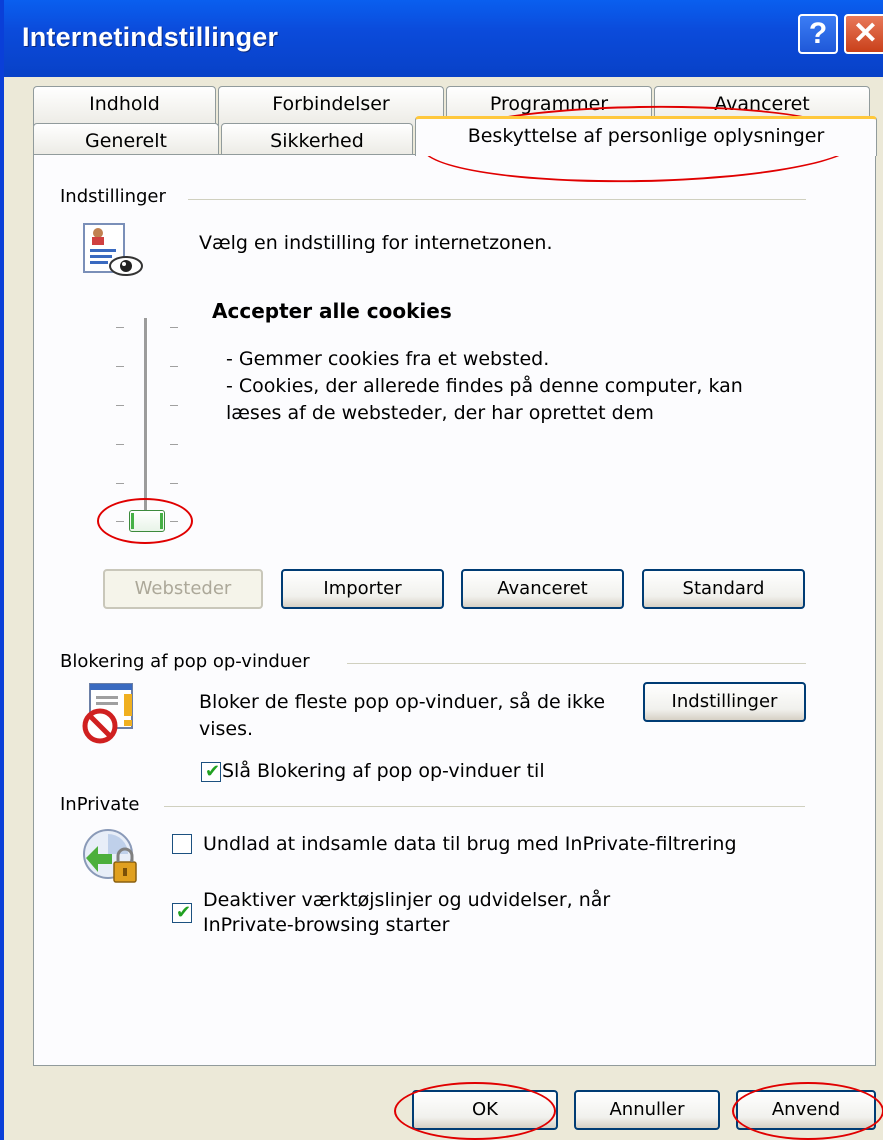  I want to click on title-bar: Internetindstillinger ? ✕, so click(443, 38).